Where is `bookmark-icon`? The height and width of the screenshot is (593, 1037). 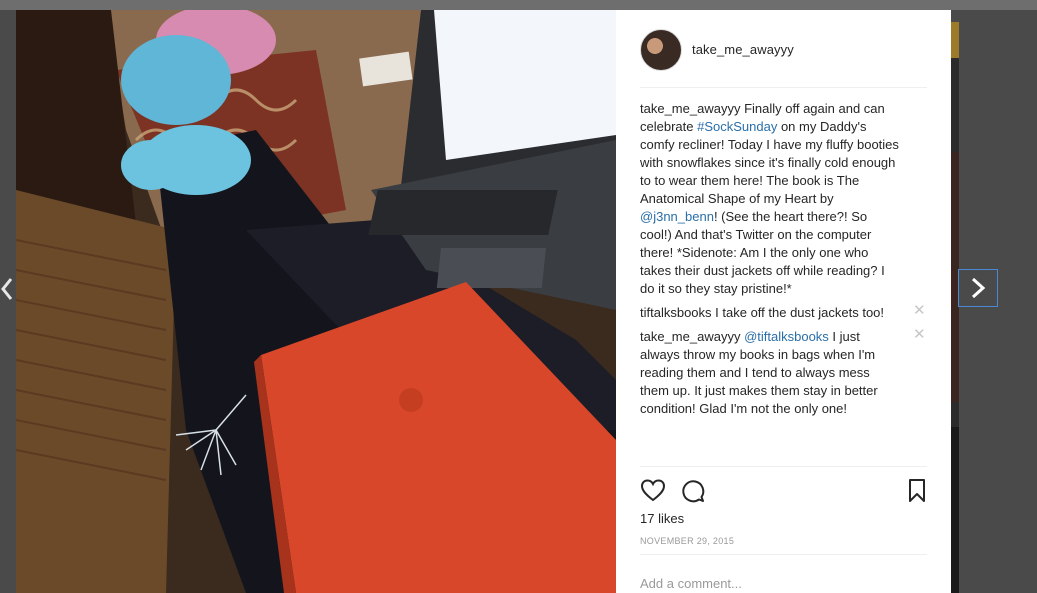
bookmark-icon is located at coordinates (917, 491).